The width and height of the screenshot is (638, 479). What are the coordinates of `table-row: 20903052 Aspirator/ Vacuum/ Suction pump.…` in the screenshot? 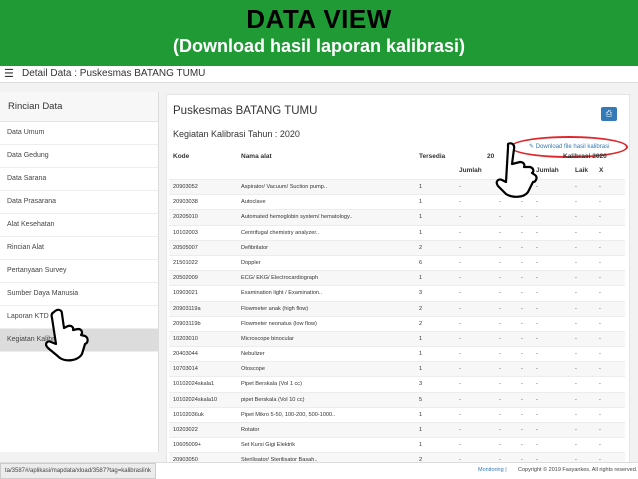 It's located at (397, 187).